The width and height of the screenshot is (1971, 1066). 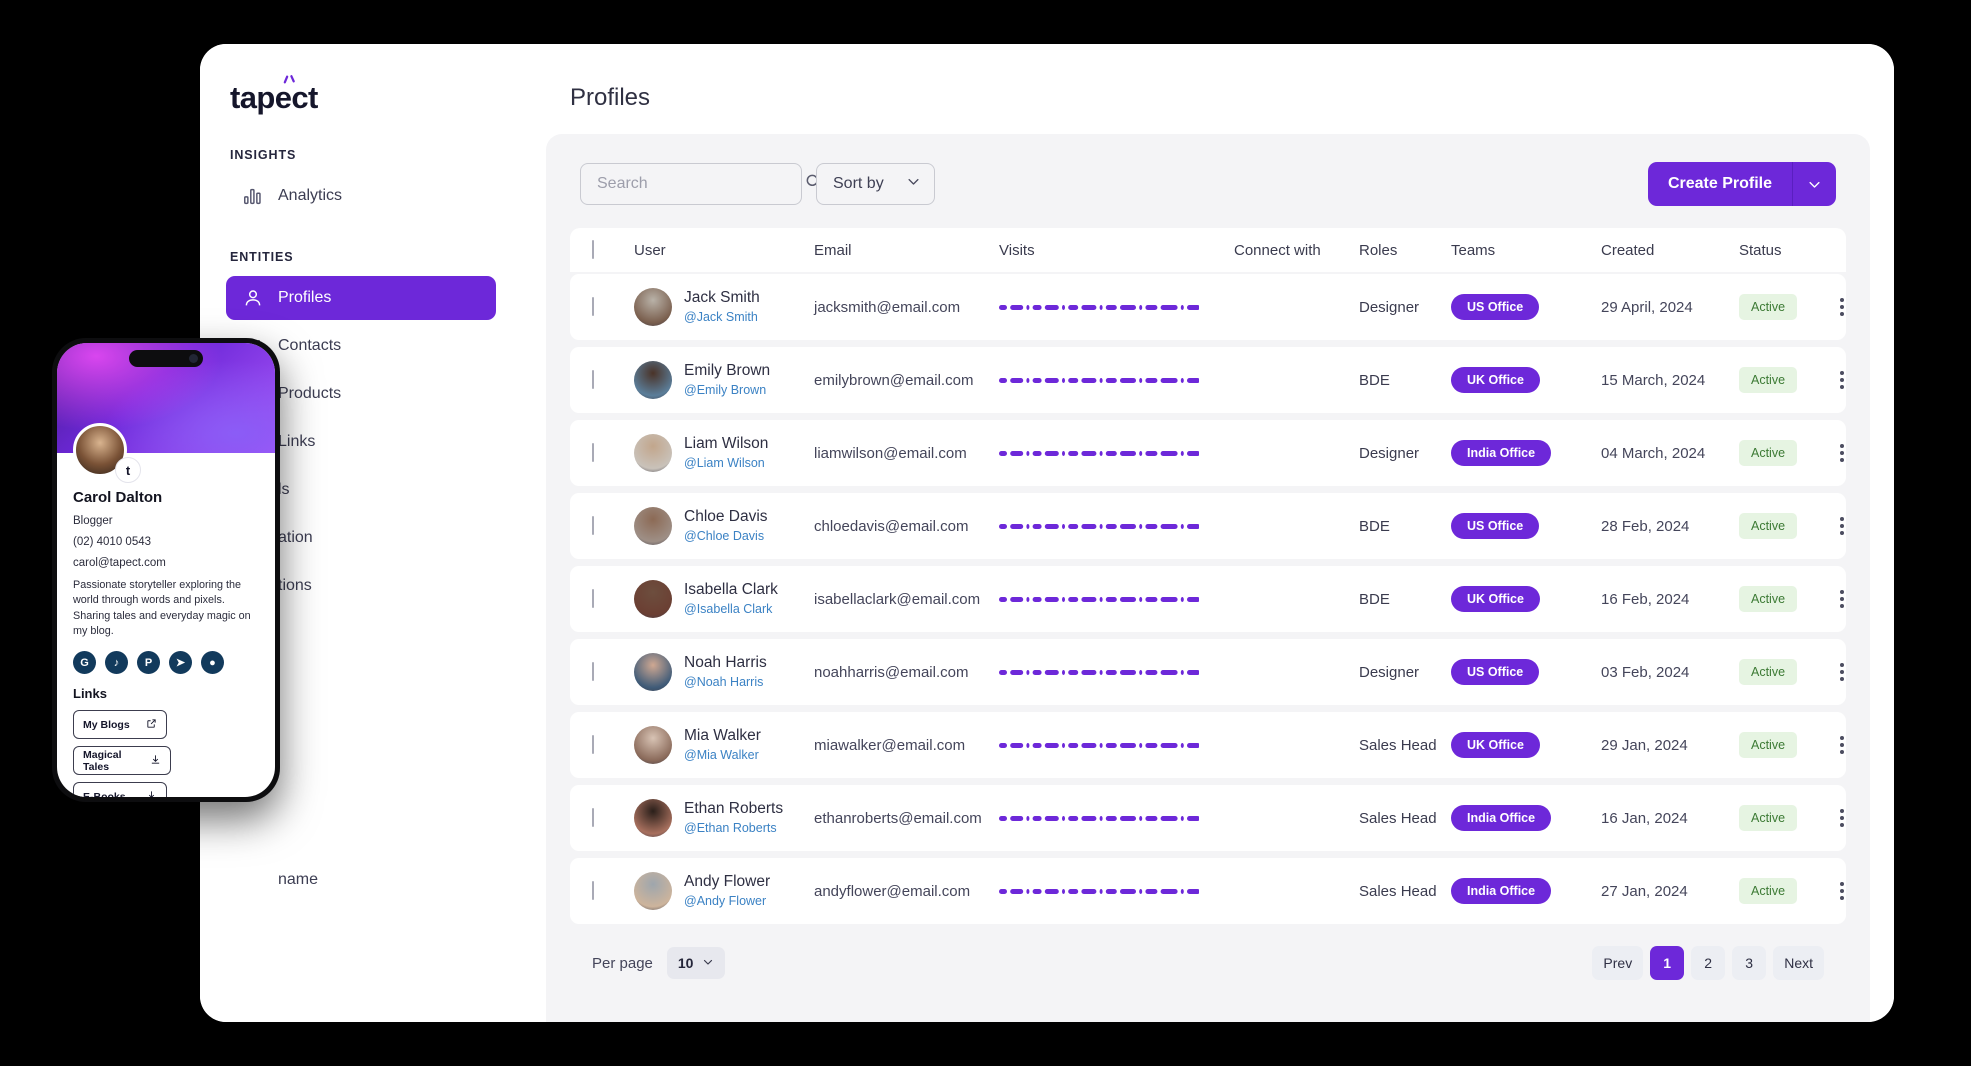 What do you see at coordinates (253, 196) in the screenshot?
I see `analytics-icon` at bounding box center [253, 196].